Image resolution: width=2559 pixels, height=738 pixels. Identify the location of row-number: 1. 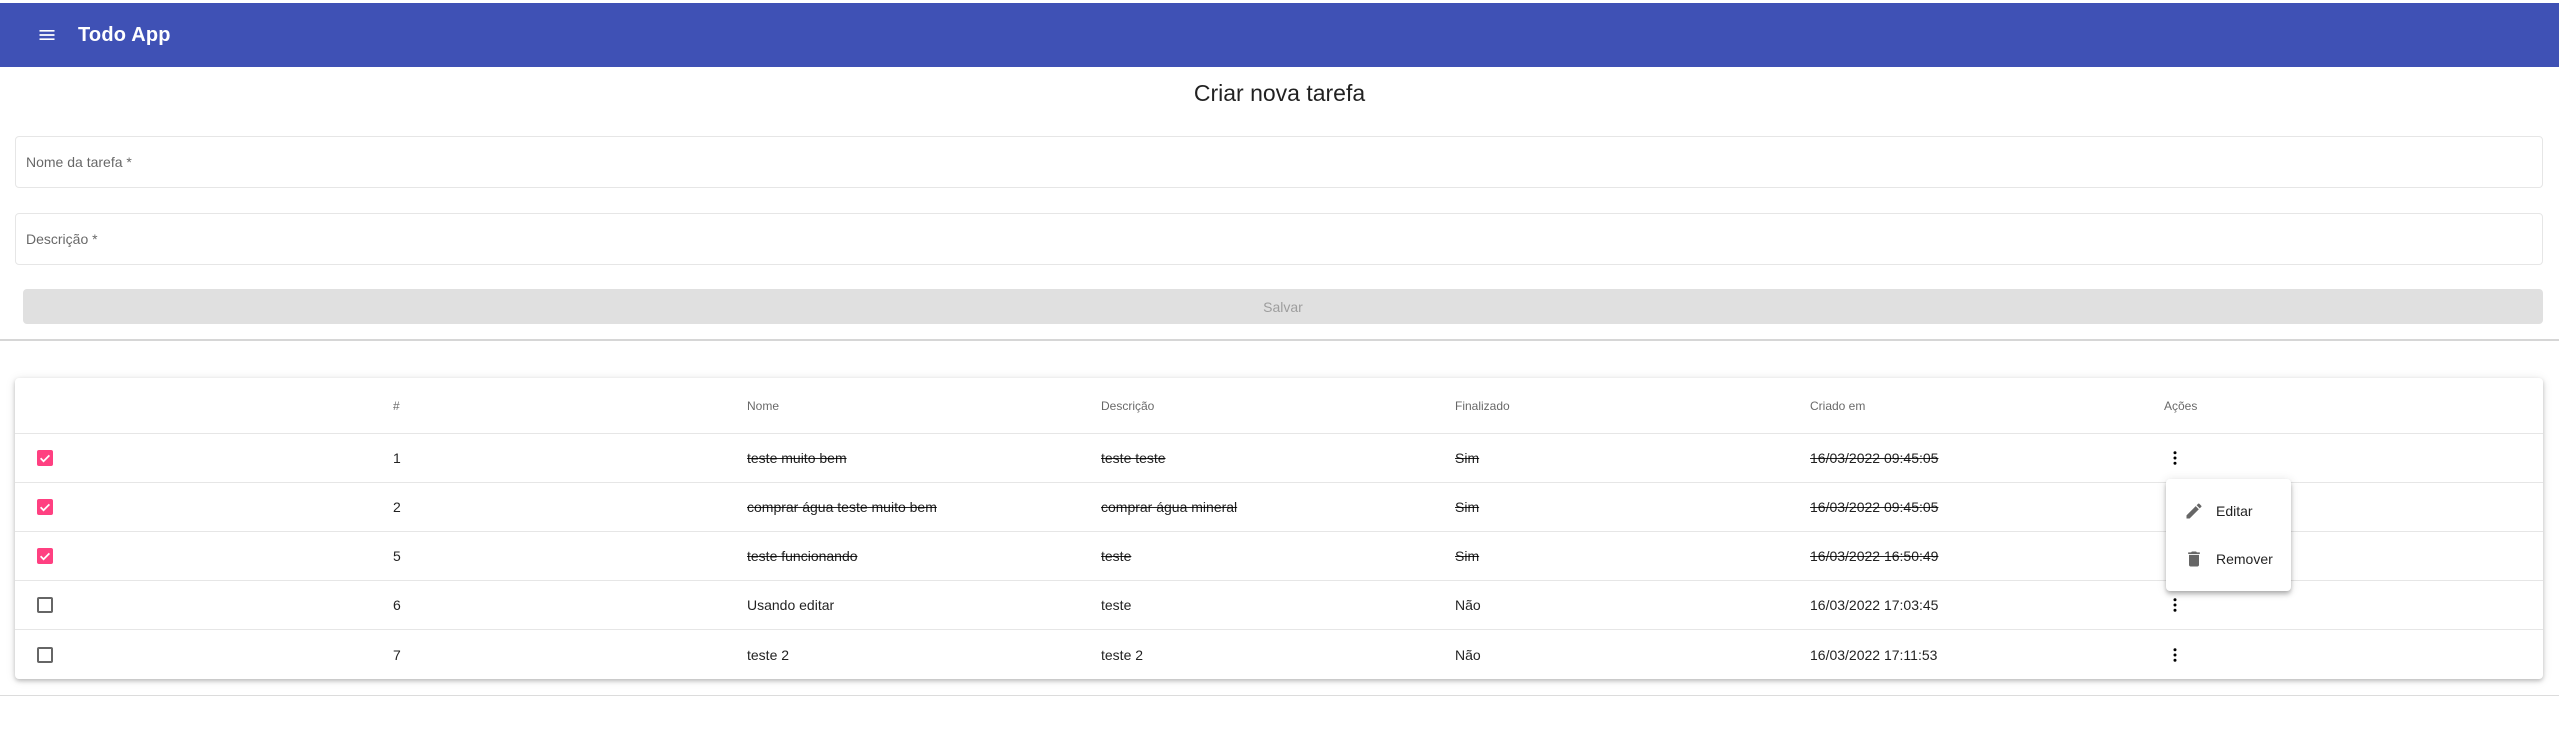
(397, 458).